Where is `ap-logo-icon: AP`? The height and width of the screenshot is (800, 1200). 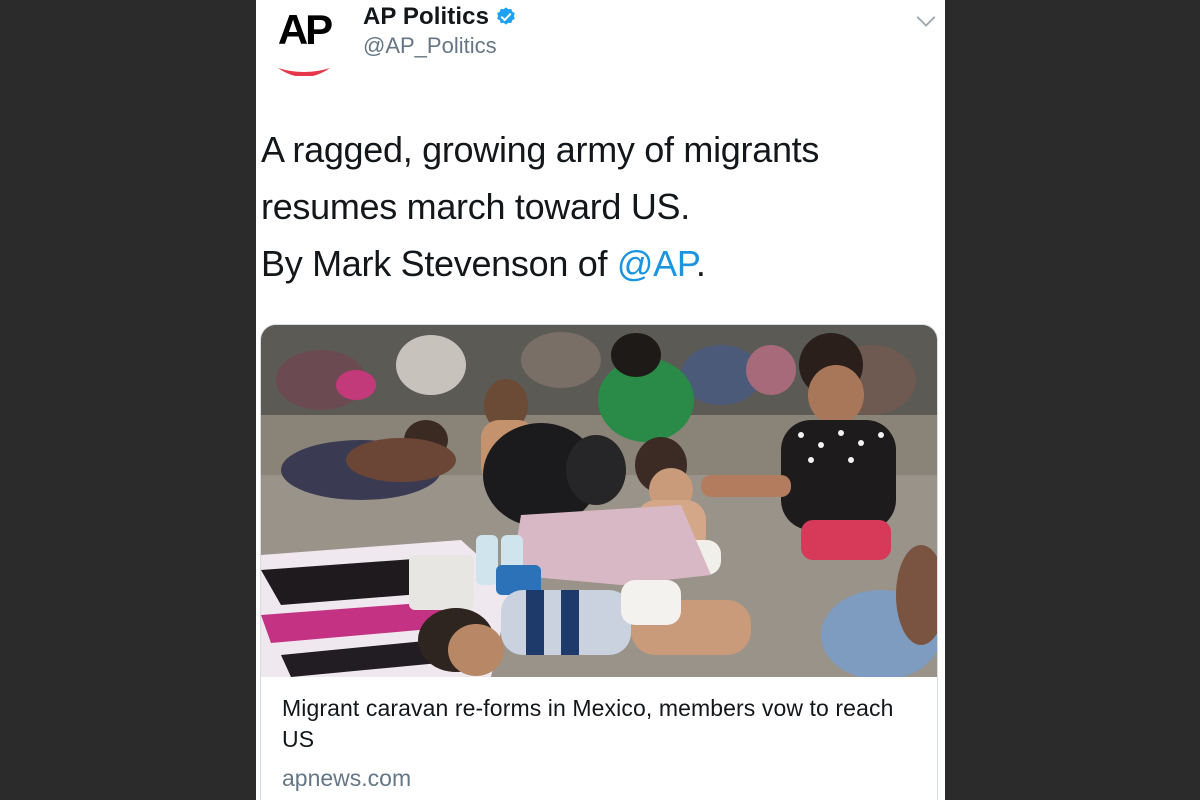
ap-logo-icon: AP is located at coordinates (306, 41).